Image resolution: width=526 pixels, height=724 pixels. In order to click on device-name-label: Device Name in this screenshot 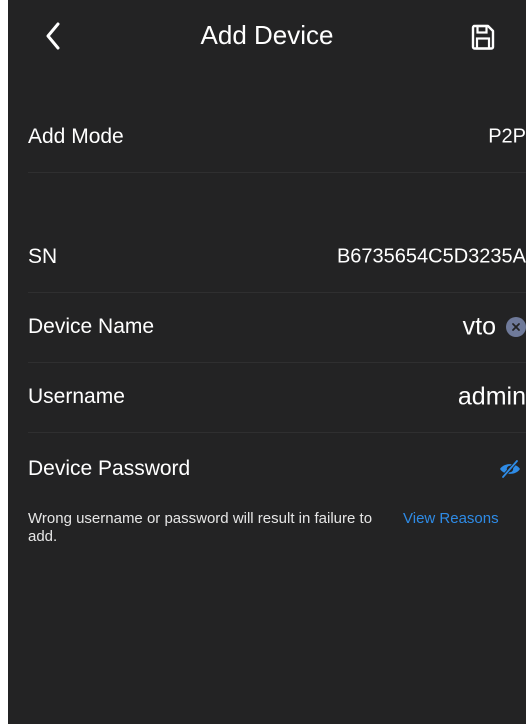, I will do `click(91, 326)`.